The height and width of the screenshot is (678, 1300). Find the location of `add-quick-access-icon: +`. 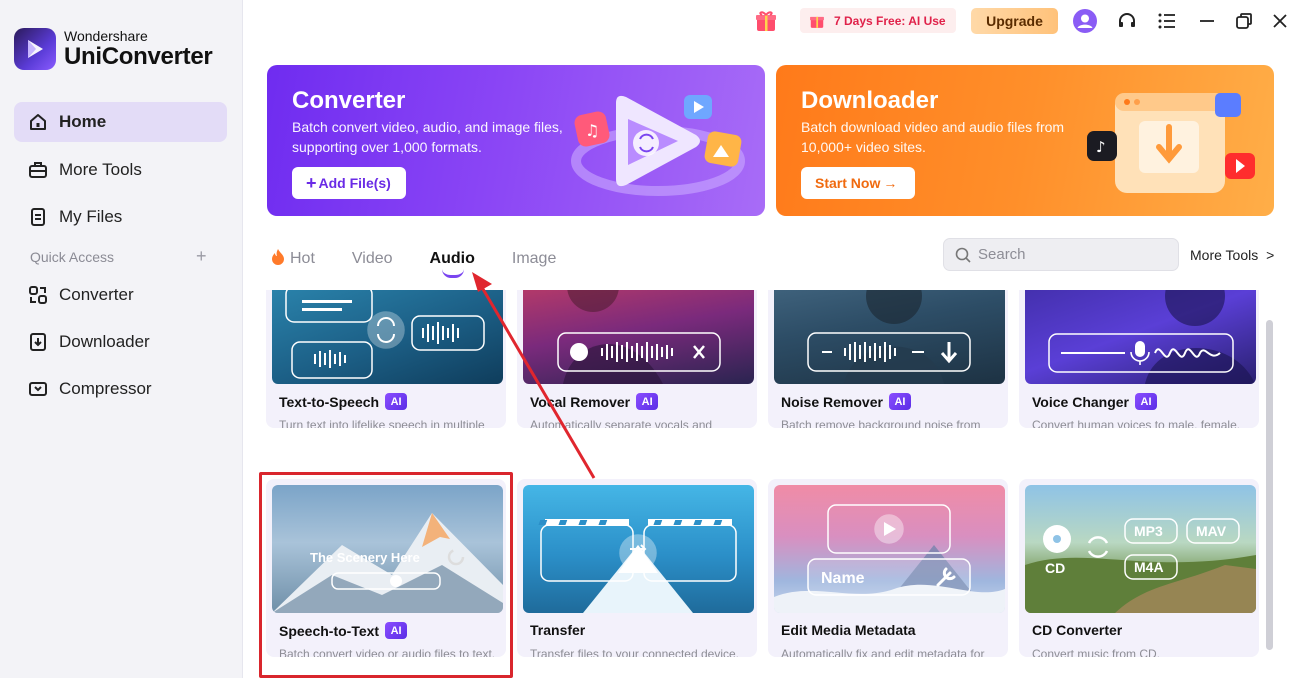

add-quick-access-icon: + is located at coordinates (201, 256).